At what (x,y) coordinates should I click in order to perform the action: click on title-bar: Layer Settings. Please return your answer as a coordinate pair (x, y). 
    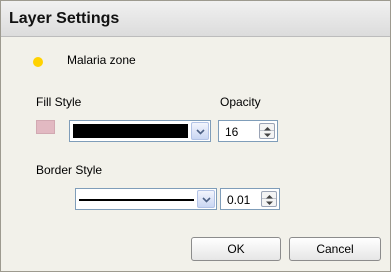
    Looking at the image, I should click on (195, 19).